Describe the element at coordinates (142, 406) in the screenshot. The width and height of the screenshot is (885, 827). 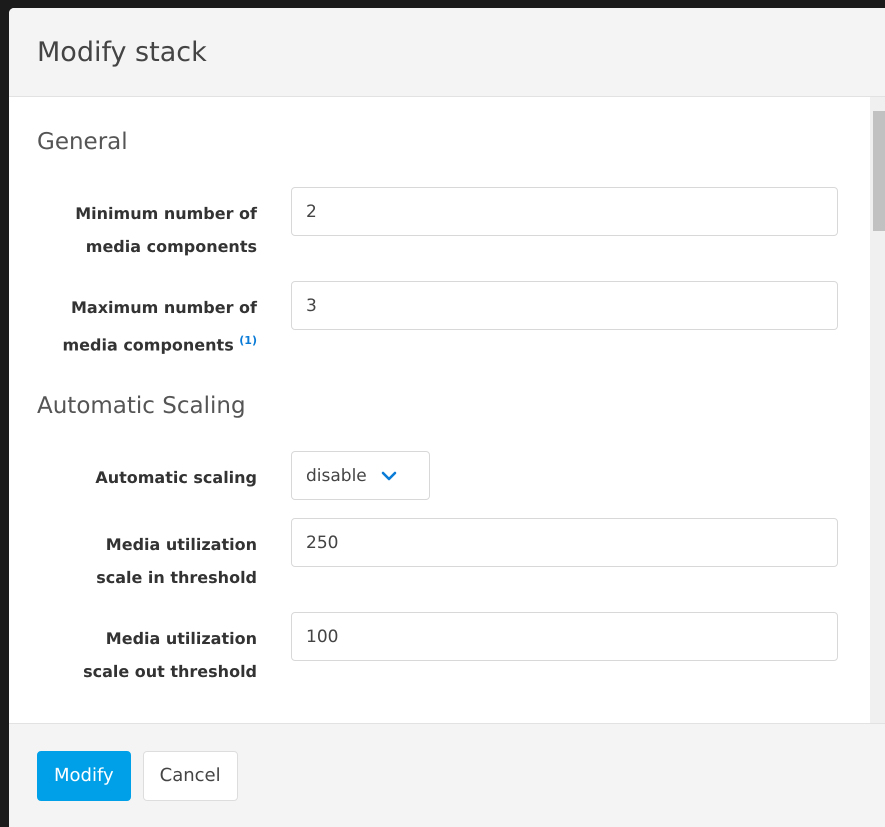
I see `section-heading: Automatic Scaling` at that location.